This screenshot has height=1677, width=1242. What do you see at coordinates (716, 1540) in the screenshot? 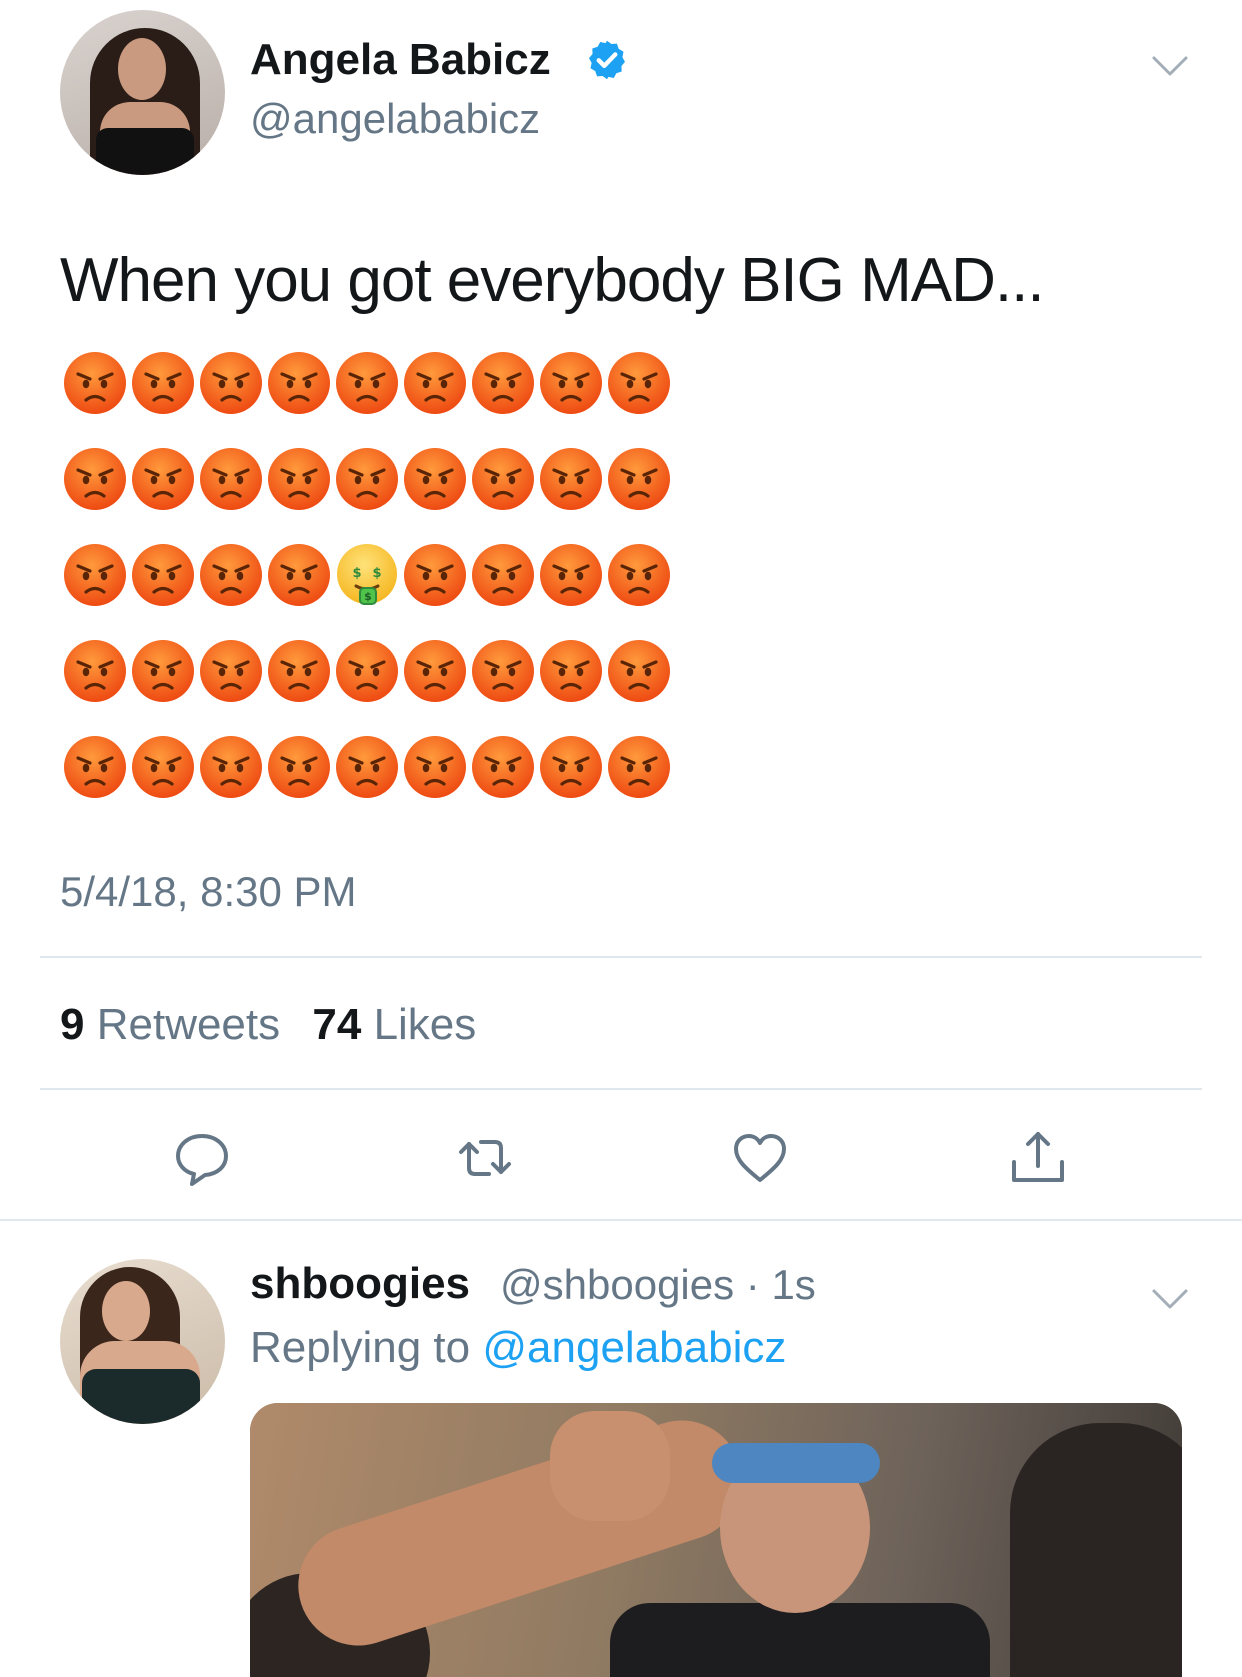
I see `reply-media-gif` at bounding box center [716, 1540].